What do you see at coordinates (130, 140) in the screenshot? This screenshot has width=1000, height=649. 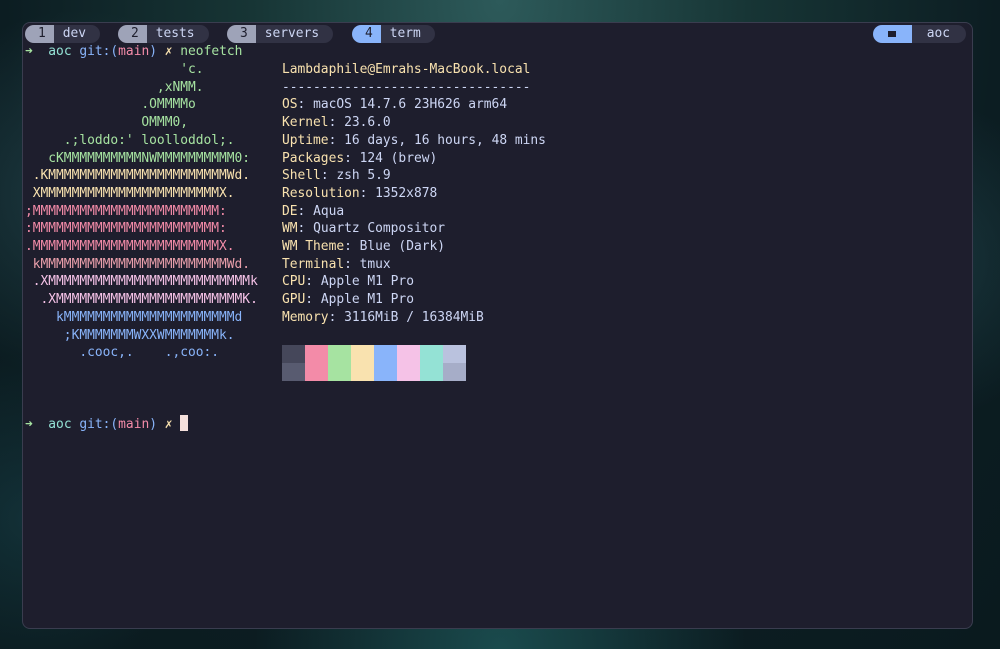 I see `logo-line: .;loddo:' loolloddol;.` at bounding box center [130, 140].